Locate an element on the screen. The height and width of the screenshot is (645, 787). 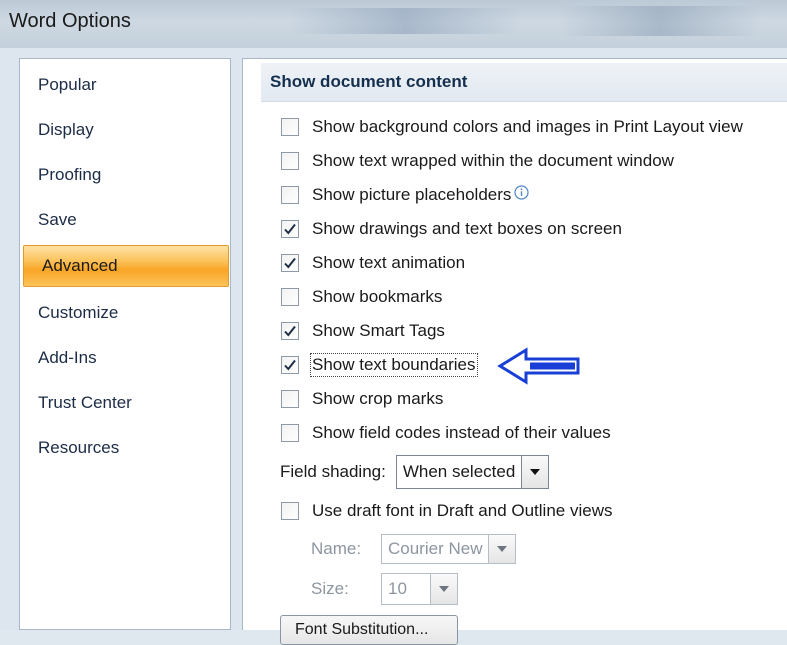
title-bar: Word Options is located at coordinates (393, 24).